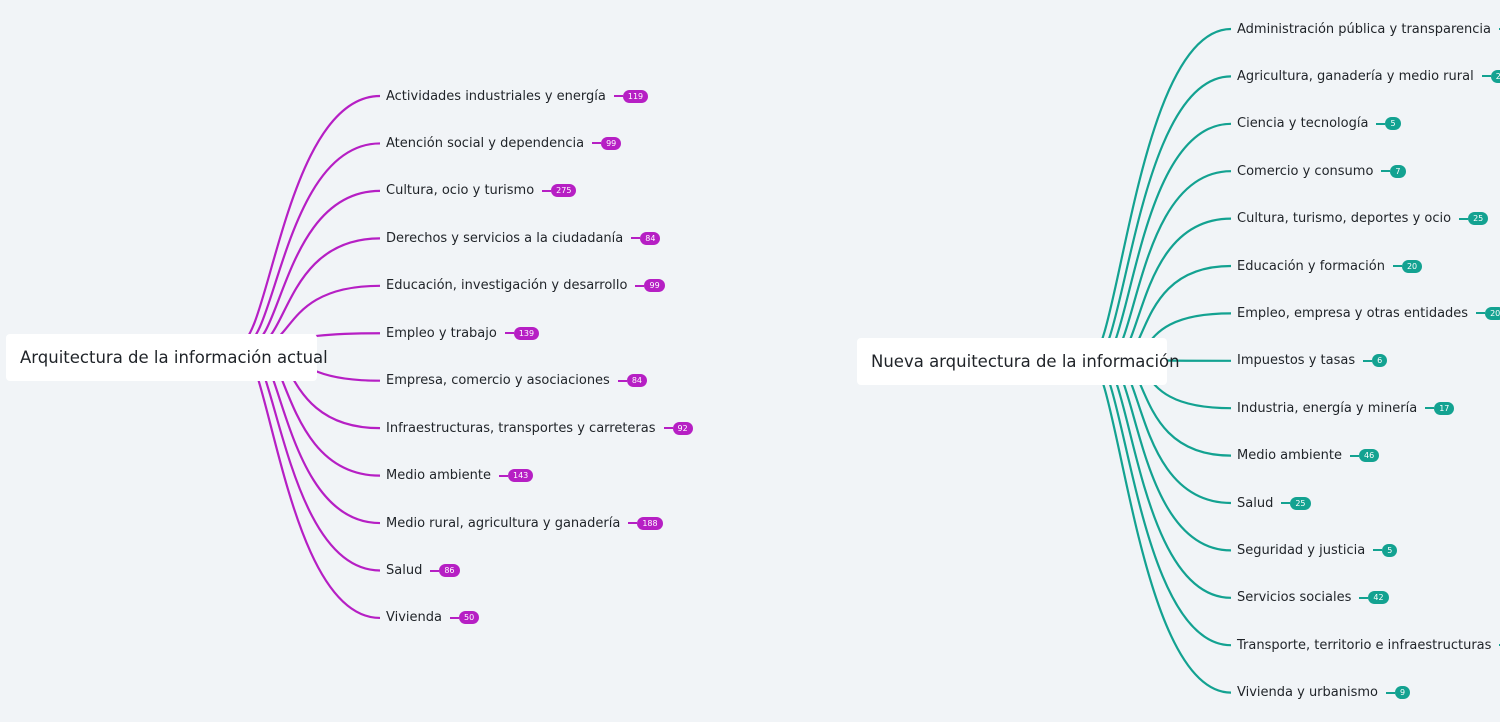 This screenshot has height=722, width=1500. I want to click on branch-item: Impuestos y tasas 6, so click(1312, 361).